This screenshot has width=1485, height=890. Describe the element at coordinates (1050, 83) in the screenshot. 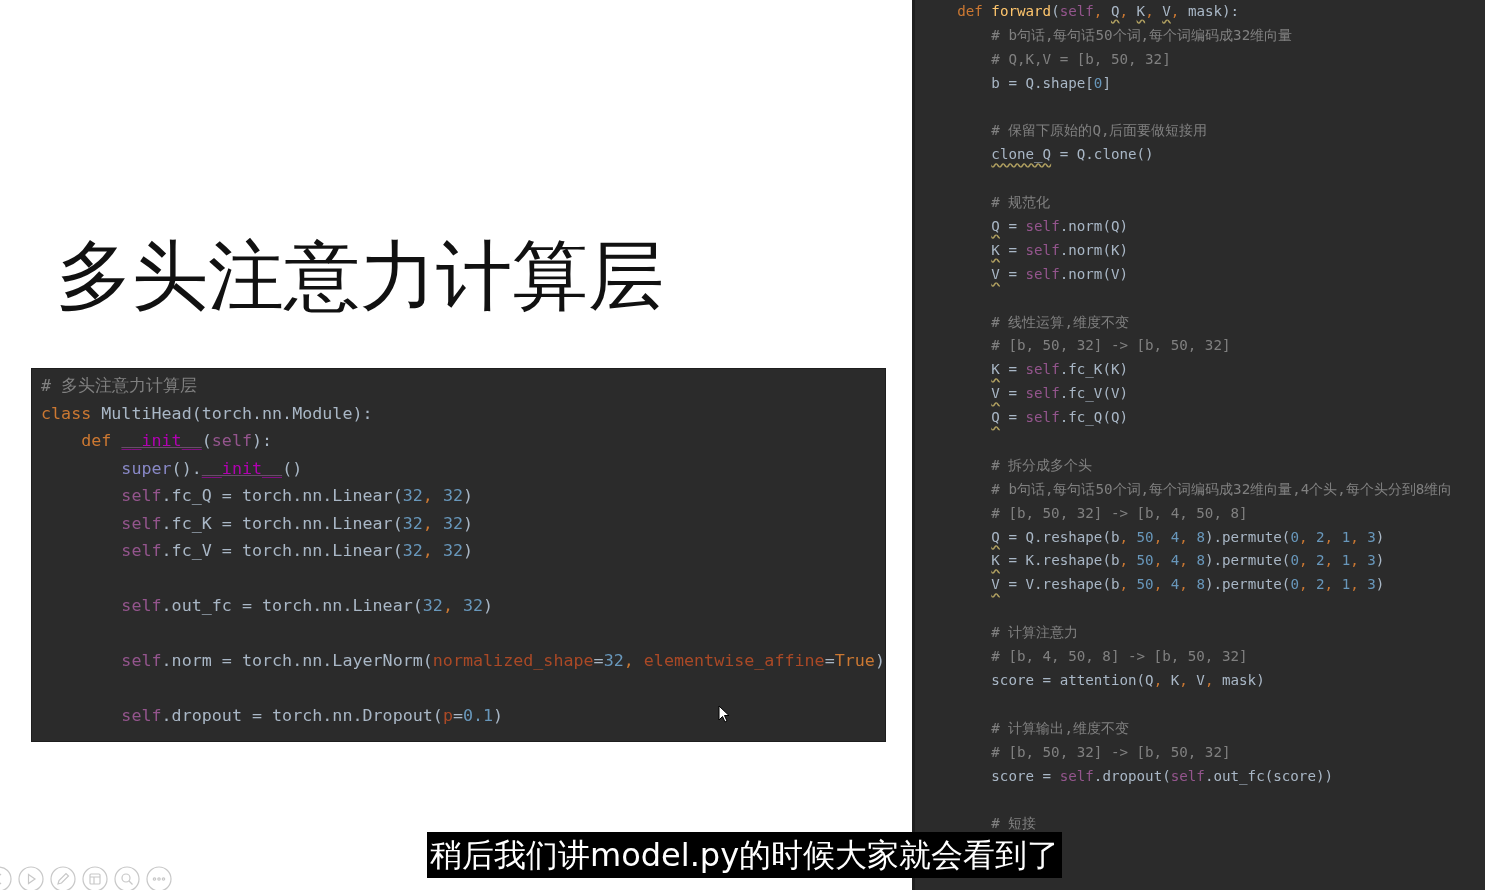

I see `code-line: b = Q.shape[0]` at that location.